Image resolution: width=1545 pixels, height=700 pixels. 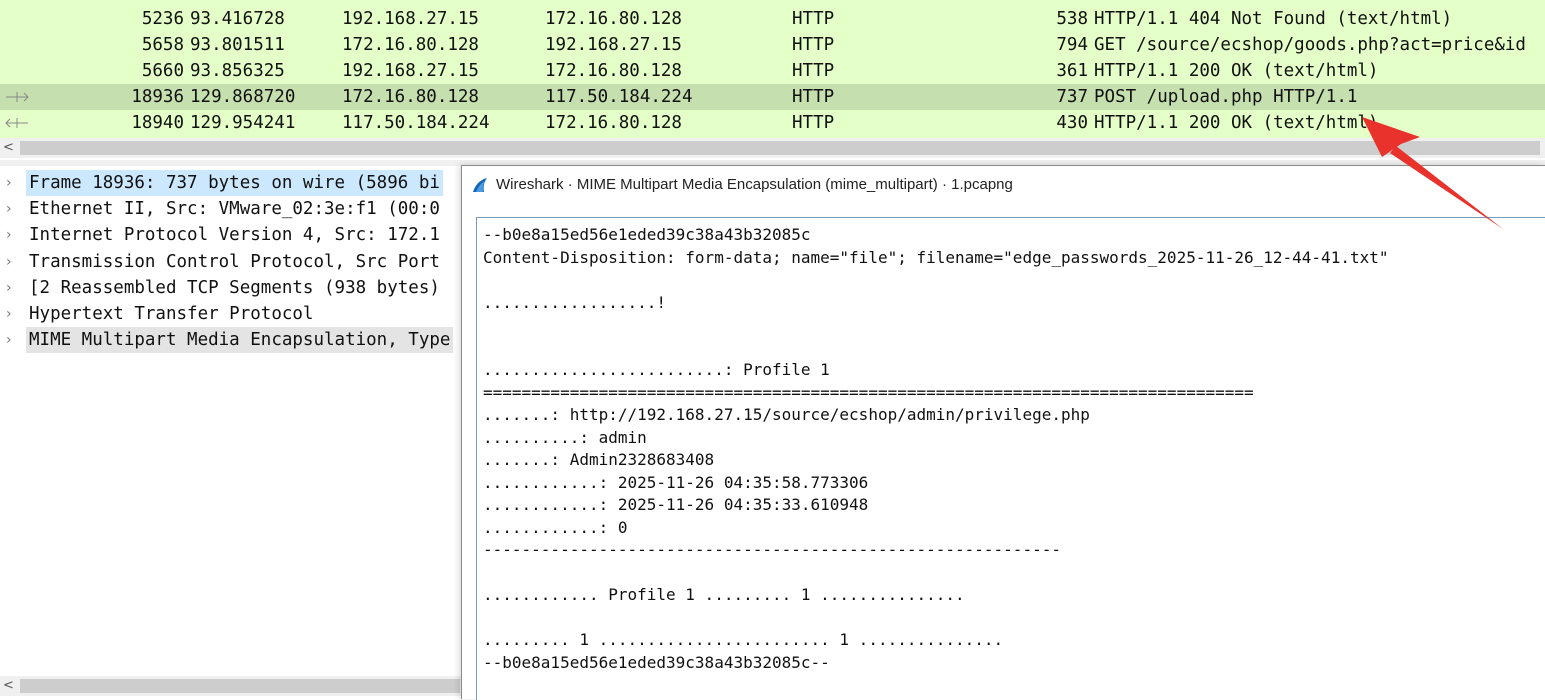 I want to click on packet-len: 430, so click(x=1072, y=123).